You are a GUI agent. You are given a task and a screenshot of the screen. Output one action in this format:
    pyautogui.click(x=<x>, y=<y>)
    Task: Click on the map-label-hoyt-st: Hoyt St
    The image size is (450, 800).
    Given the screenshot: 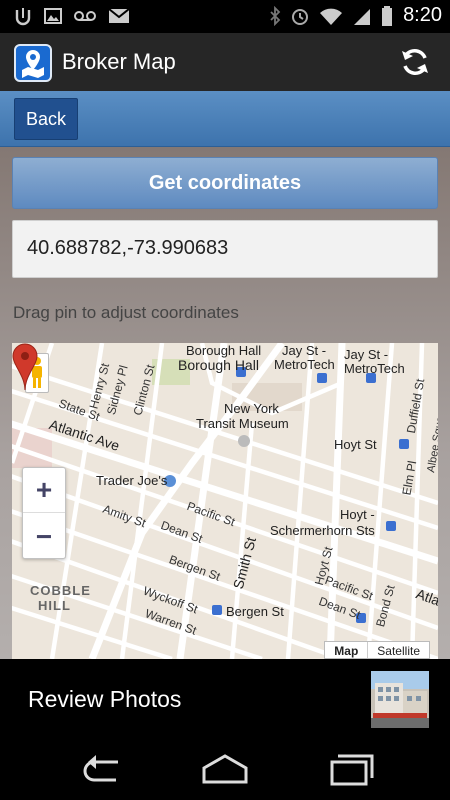 What is the action you would take?
    pyautogui.click(x=355, y=444)
    